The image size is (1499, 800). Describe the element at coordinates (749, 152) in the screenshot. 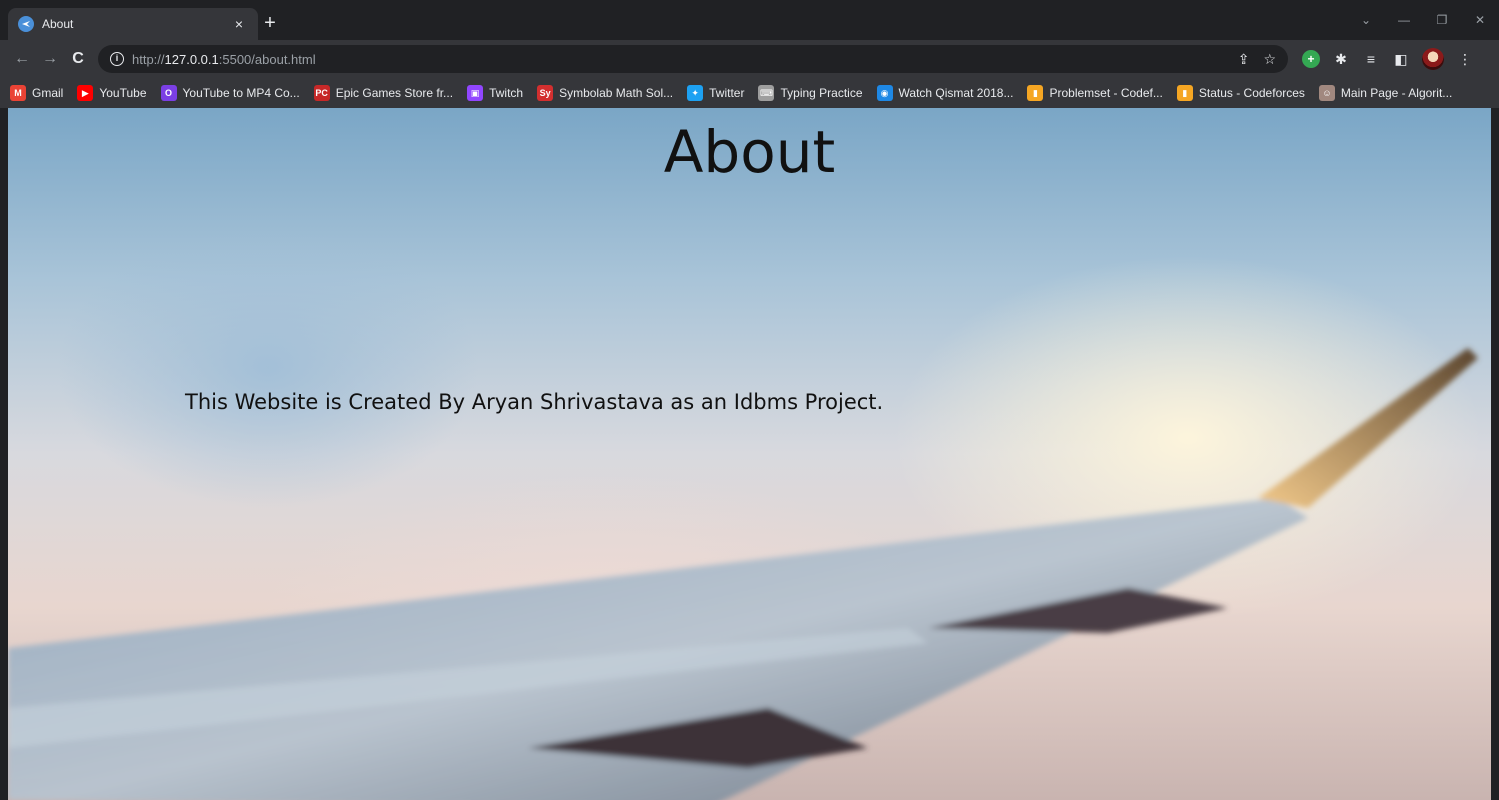

I see `page-title: About` at that location.